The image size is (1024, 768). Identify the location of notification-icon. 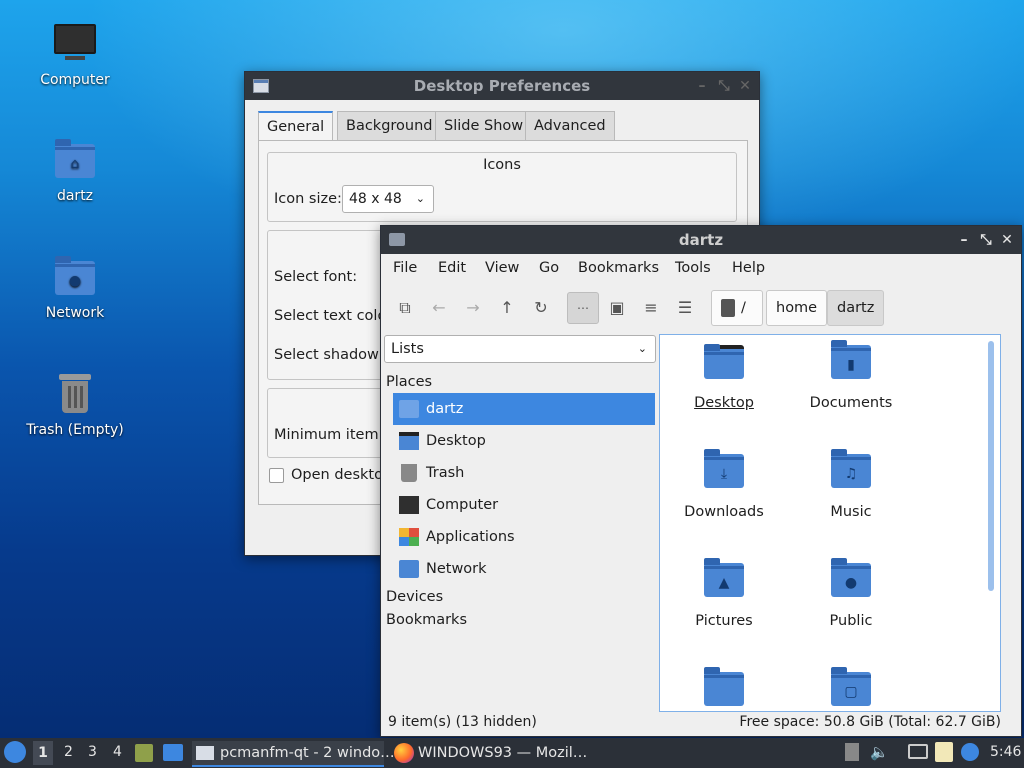
(970, 752).